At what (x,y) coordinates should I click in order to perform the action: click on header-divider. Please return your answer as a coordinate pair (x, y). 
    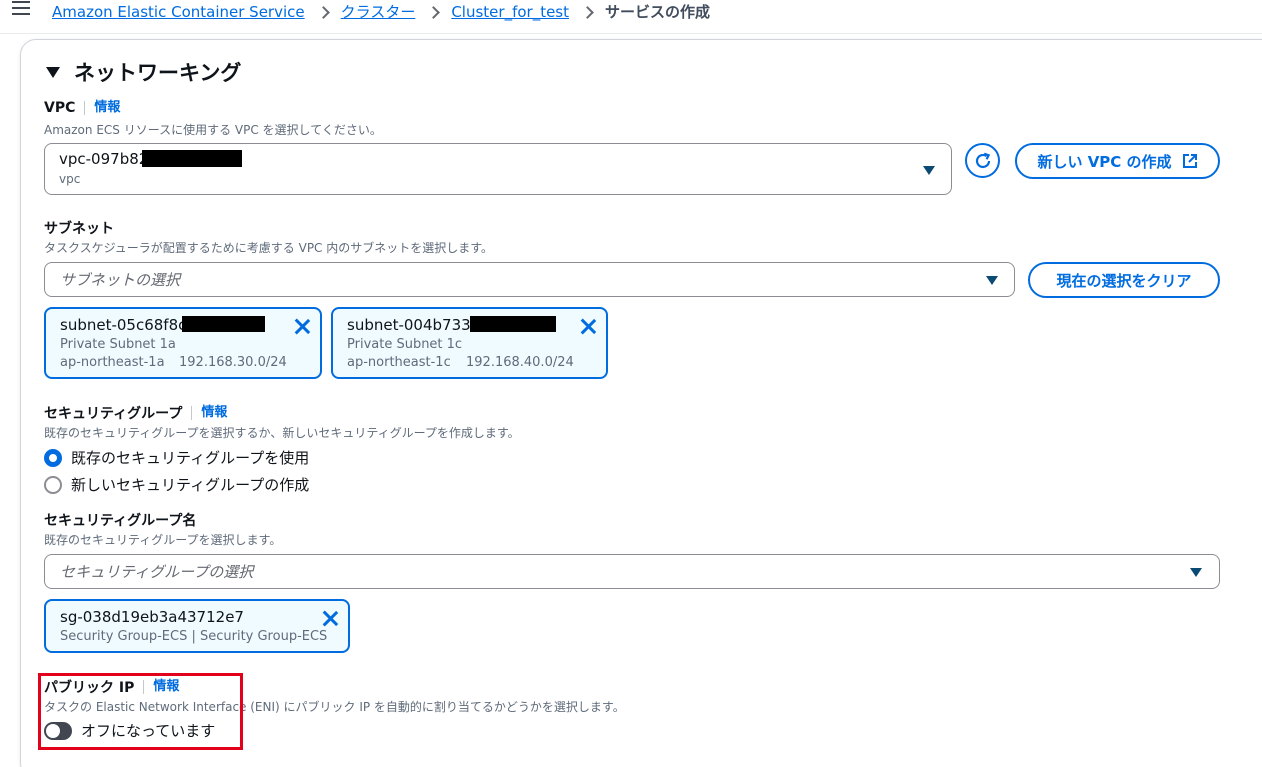
    Looking at the image, I should click on (631, 33).